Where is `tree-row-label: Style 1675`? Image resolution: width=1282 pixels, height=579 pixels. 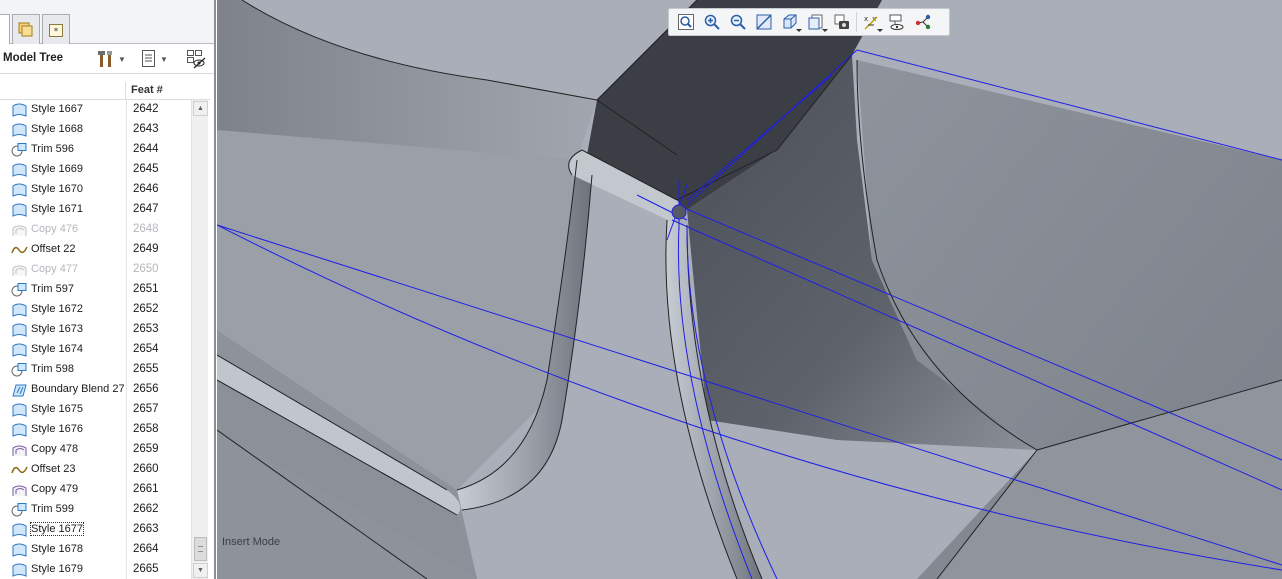 tree-row-label: Style 1675 is located at coordinates (57, 409).